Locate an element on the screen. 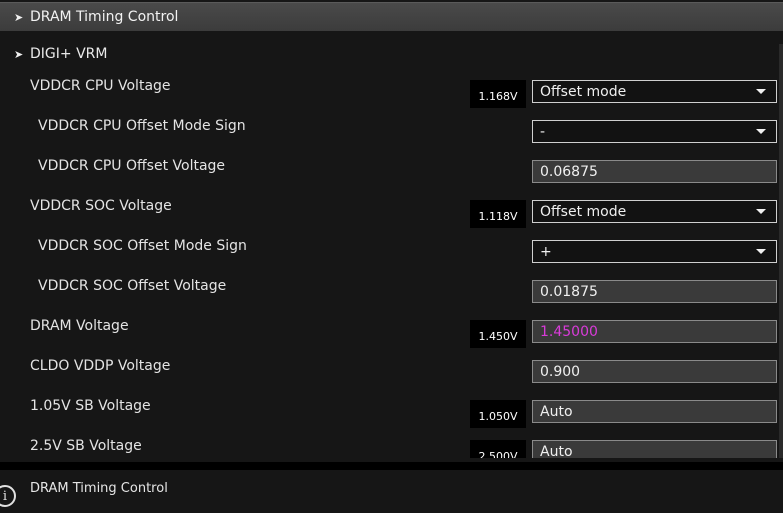 The image size is (783, 513). setting-row: VDDCR CPU Offset Mode Sign - is located at coordinates (391, 130).